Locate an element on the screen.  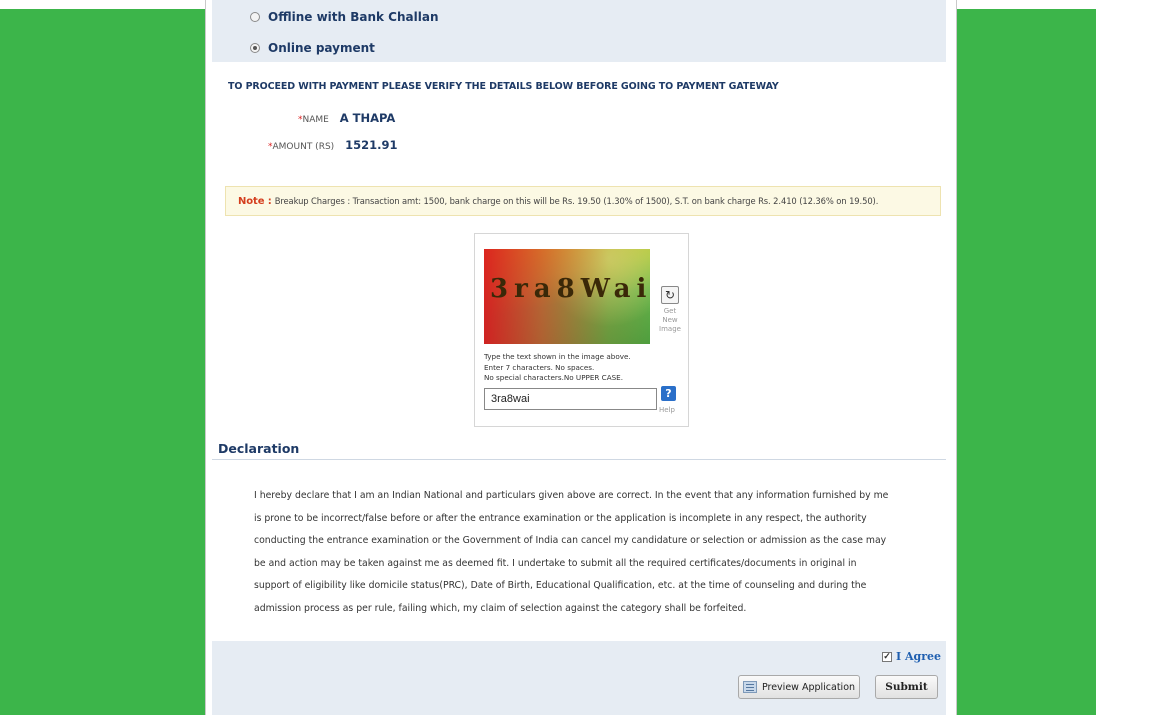
payment-option-offline: Offline with Bank Challan is located at coordinates (344, 17).